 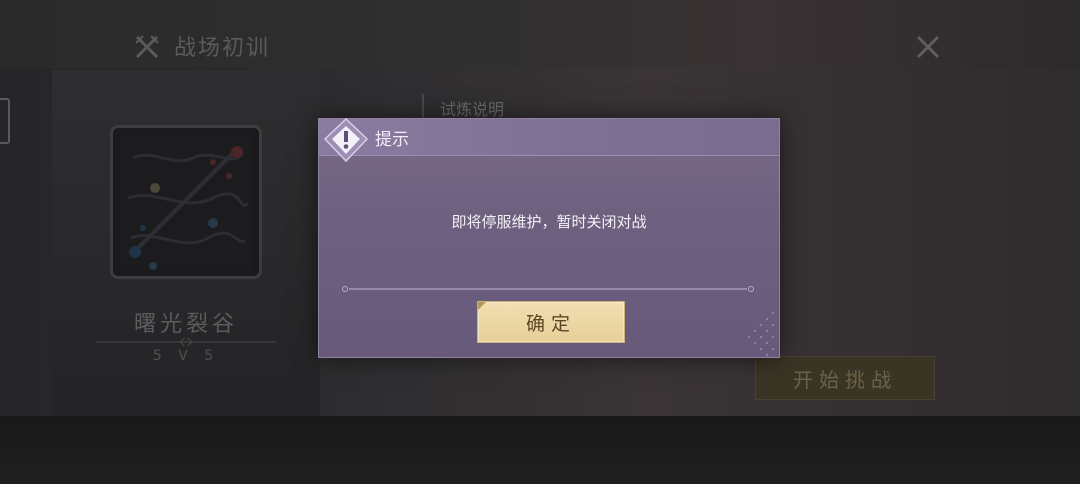 I want to click on start-challenge-button: 开始挑战, so click(x=845, y=378).